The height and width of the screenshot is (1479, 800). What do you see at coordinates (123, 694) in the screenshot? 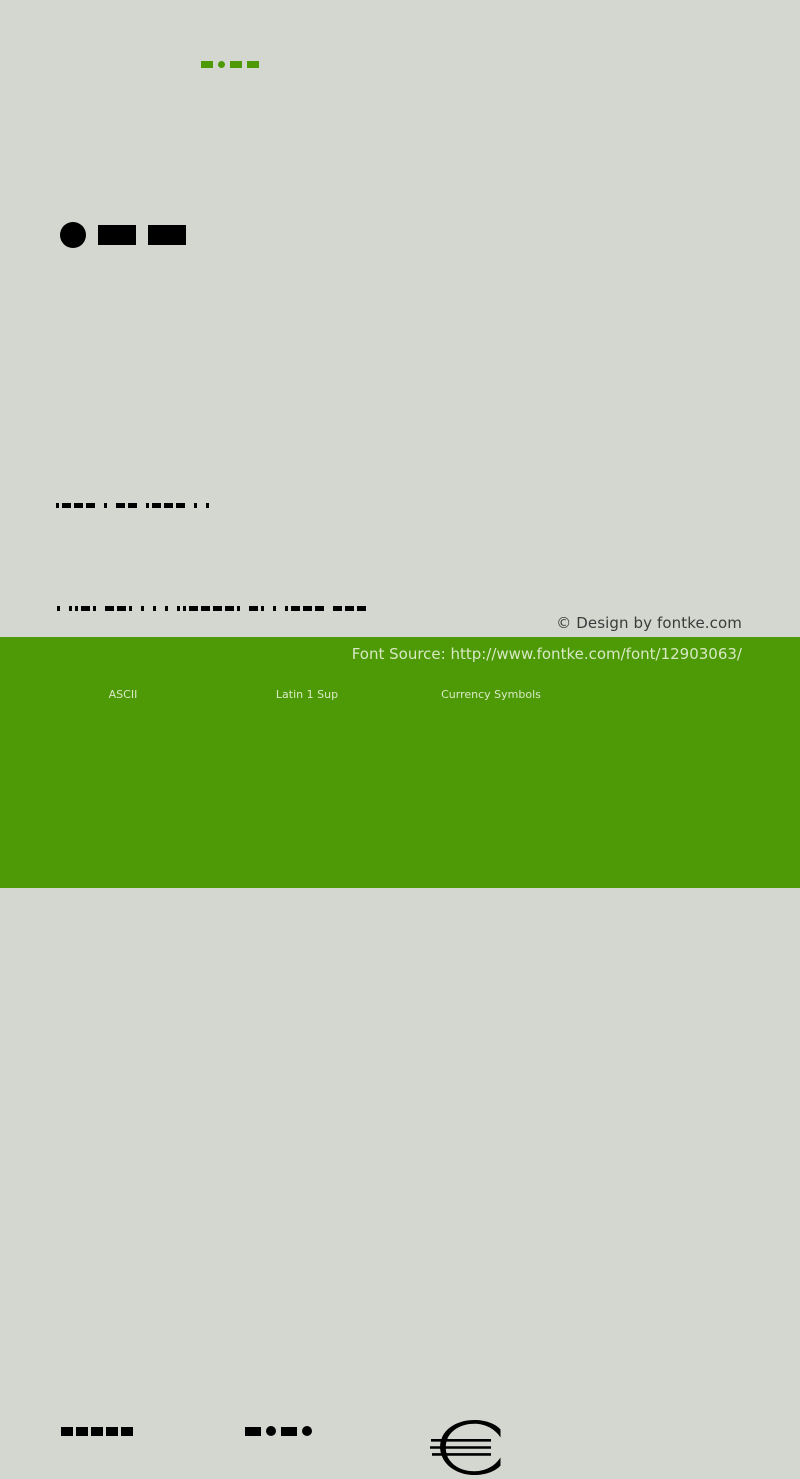
I see `unicode-block-label-ascii: ASCII` at bounding box center [123, 694].